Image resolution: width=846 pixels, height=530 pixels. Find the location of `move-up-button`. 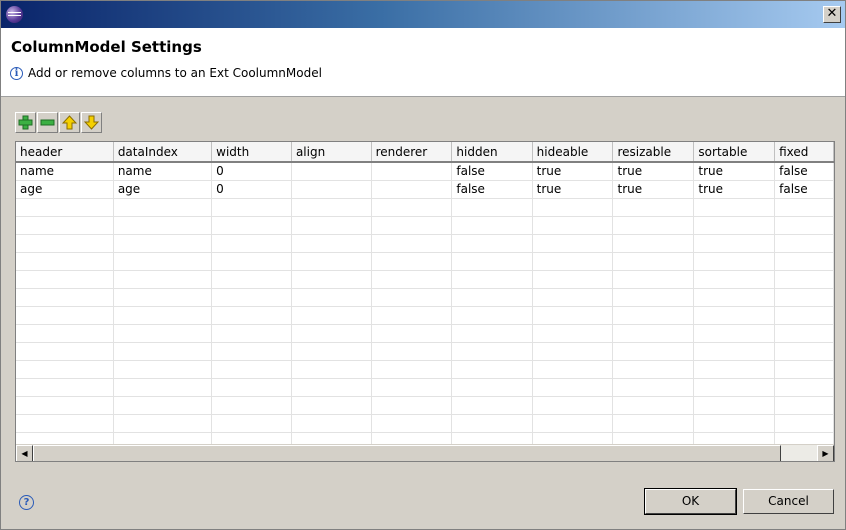

move-up-button is located at coordinates (69, 122).